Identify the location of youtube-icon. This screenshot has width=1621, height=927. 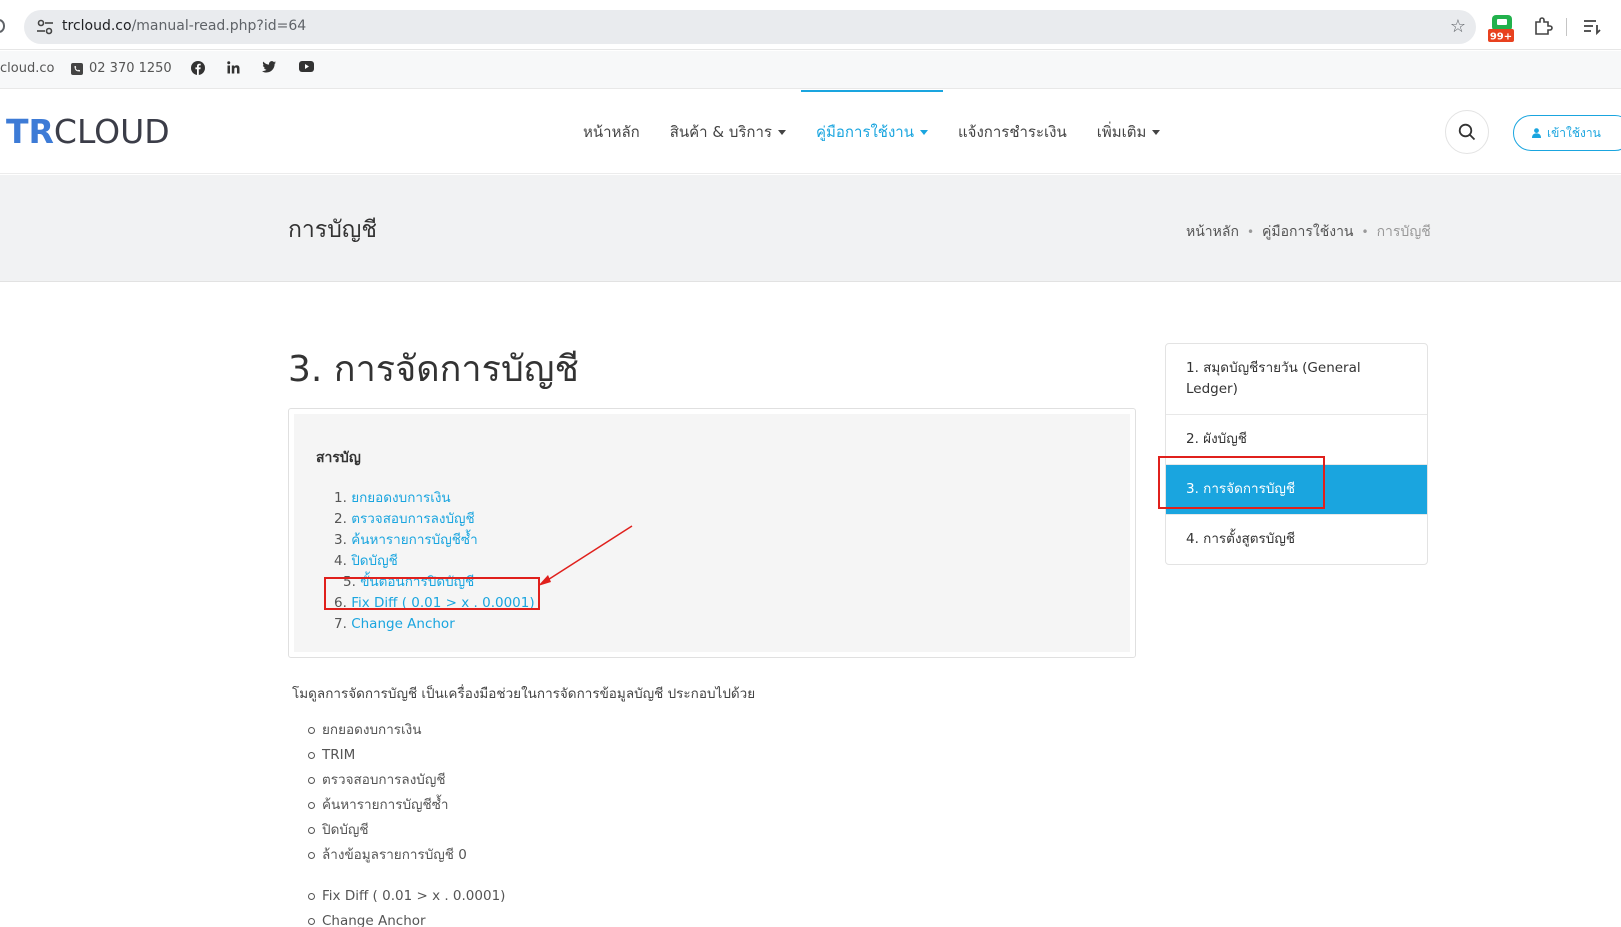
(306, 66).